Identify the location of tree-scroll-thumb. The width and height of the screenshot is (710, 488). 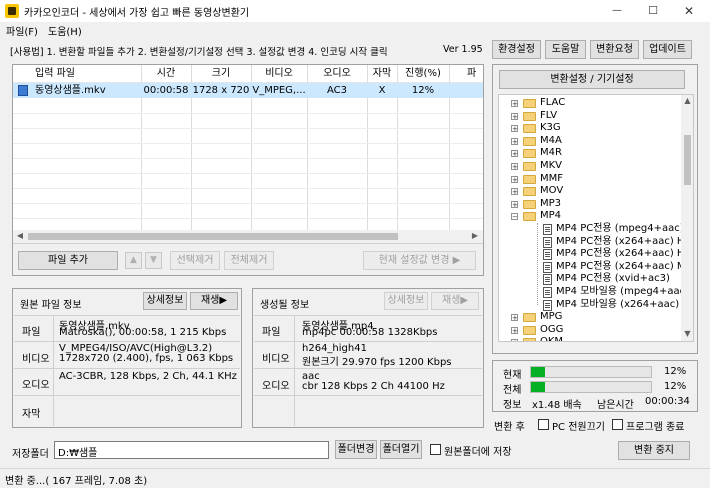
(687, 160).